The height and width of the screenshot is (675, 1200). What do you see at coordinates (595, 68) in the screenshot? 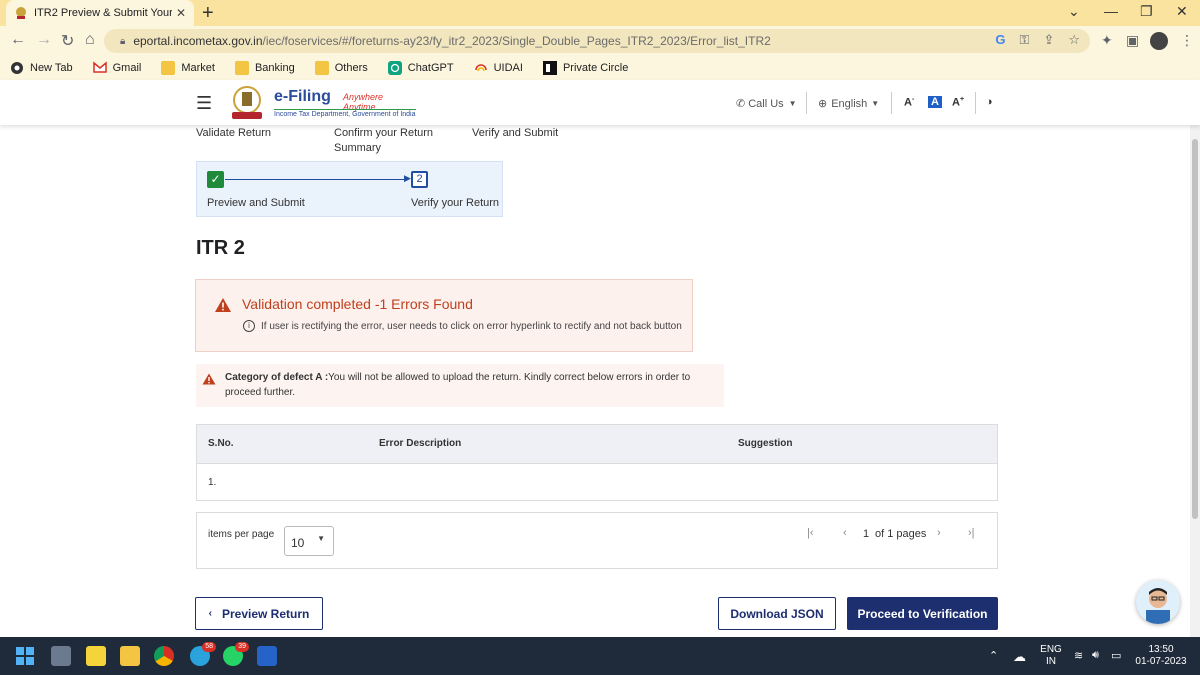
I see `bookmark-label: Private Circle` at bounding box center [595, 68].